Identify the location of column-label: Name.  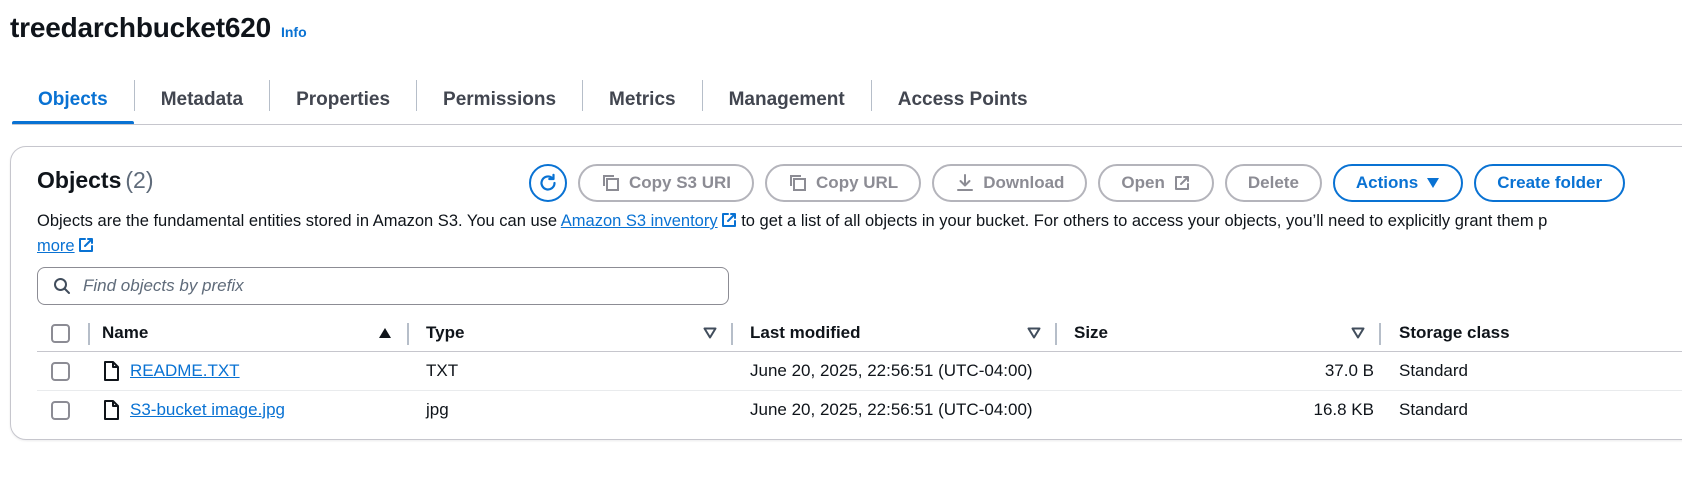
(125, 332).